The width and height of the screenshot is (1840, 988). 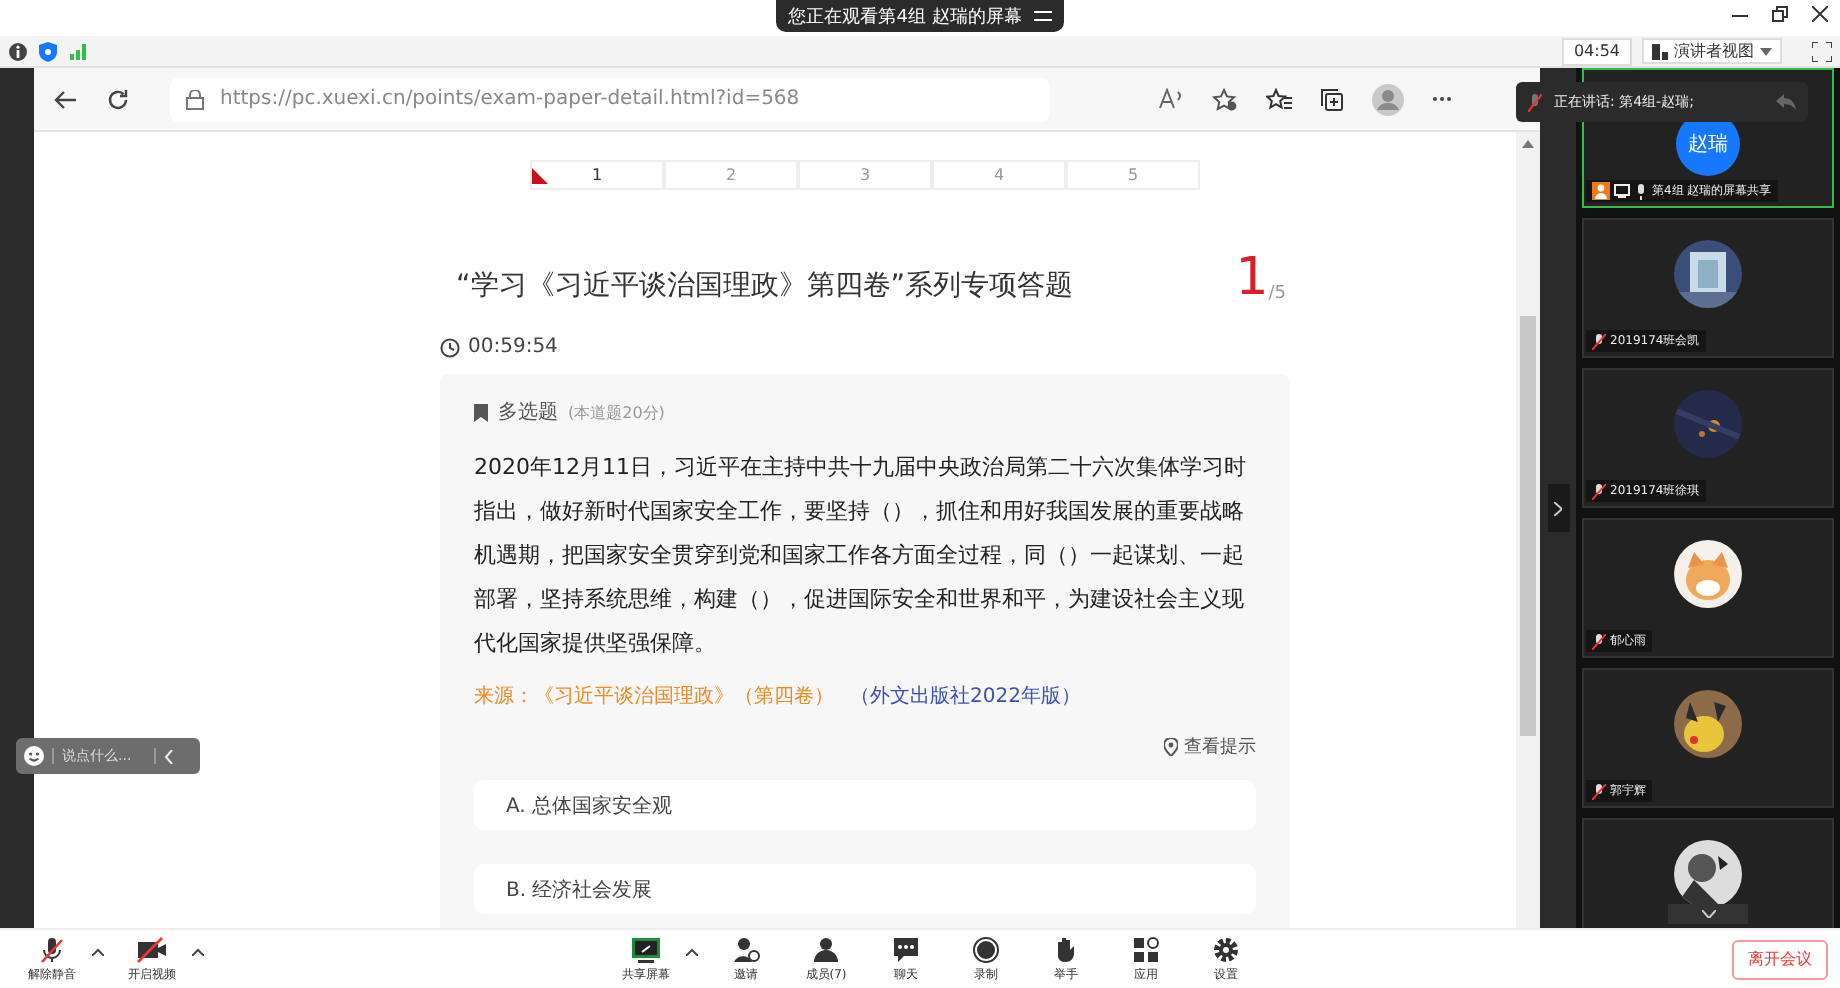 What do you see at coordinates (865, 805) in the screenshot?
I see `answer-option: A. 总体国家安全观` at bounding box center [865, 805].